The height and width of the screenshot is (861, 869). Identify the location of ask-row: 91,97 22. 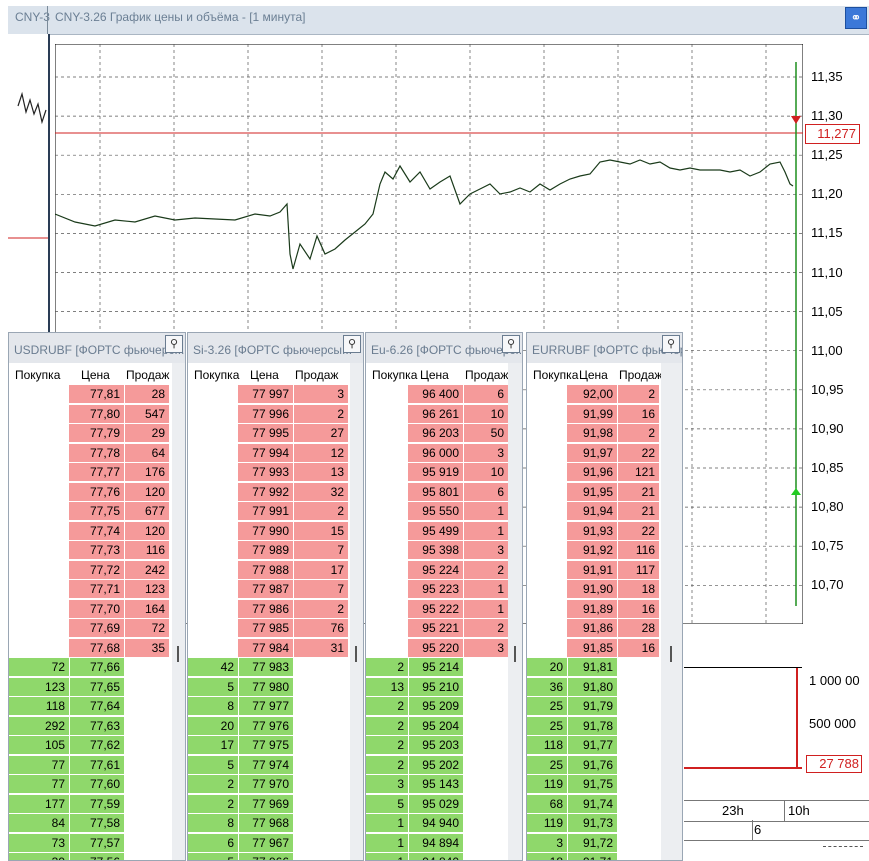
(594, 453).